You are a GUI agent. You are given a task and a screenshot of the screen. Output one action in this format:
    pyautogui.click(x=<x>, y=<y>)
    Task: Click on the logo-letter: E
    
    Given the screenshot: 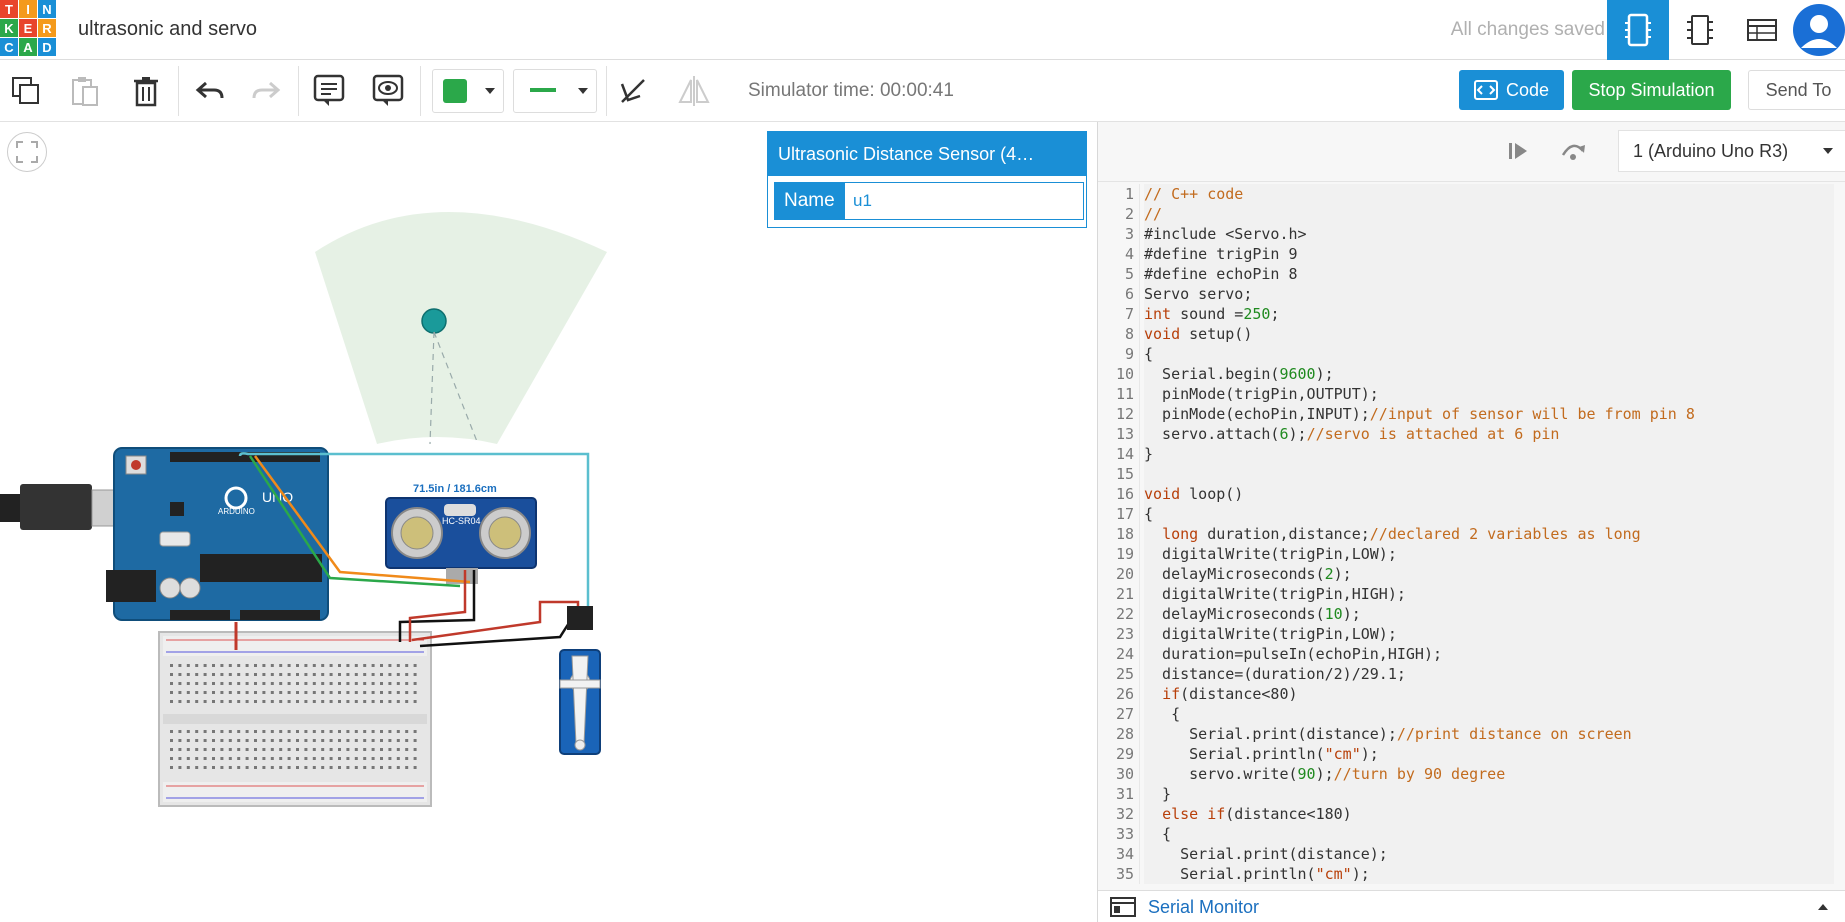 What is the action you would take?
    pyautogui.click(x=28, y=28)
    